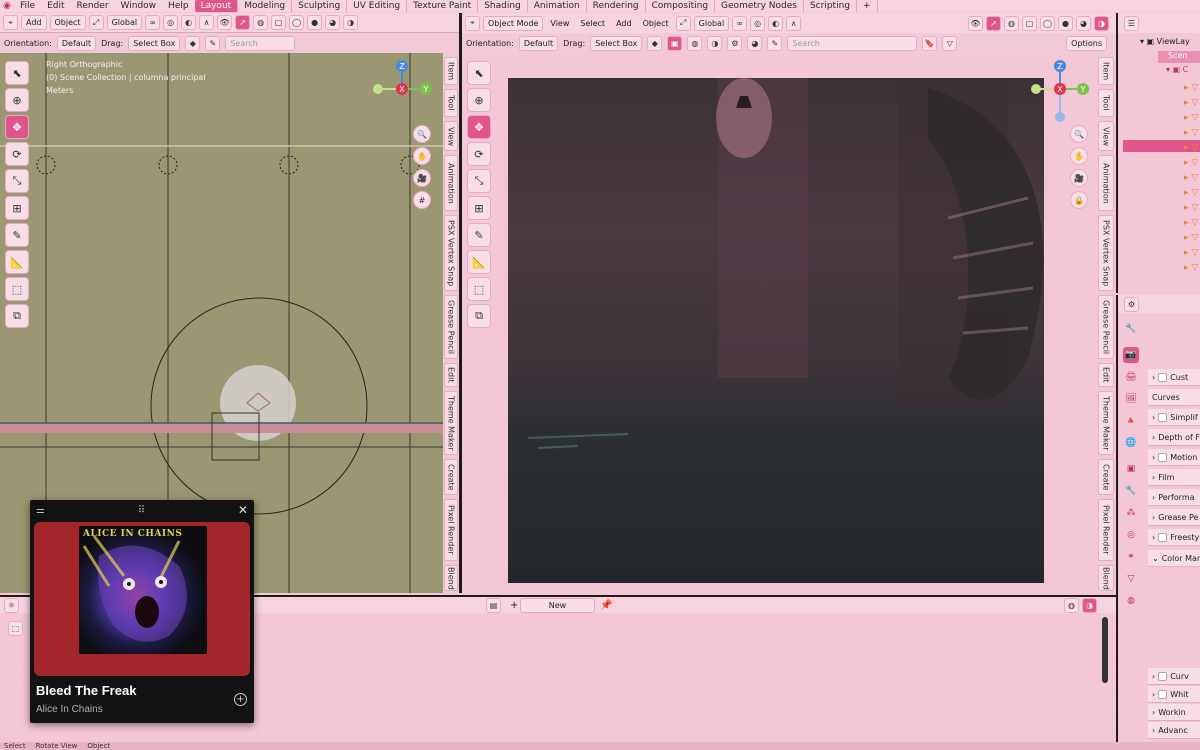 The image size is (1200, 750). I want to click on shading-material-icon: ◕, so click(333, 22).